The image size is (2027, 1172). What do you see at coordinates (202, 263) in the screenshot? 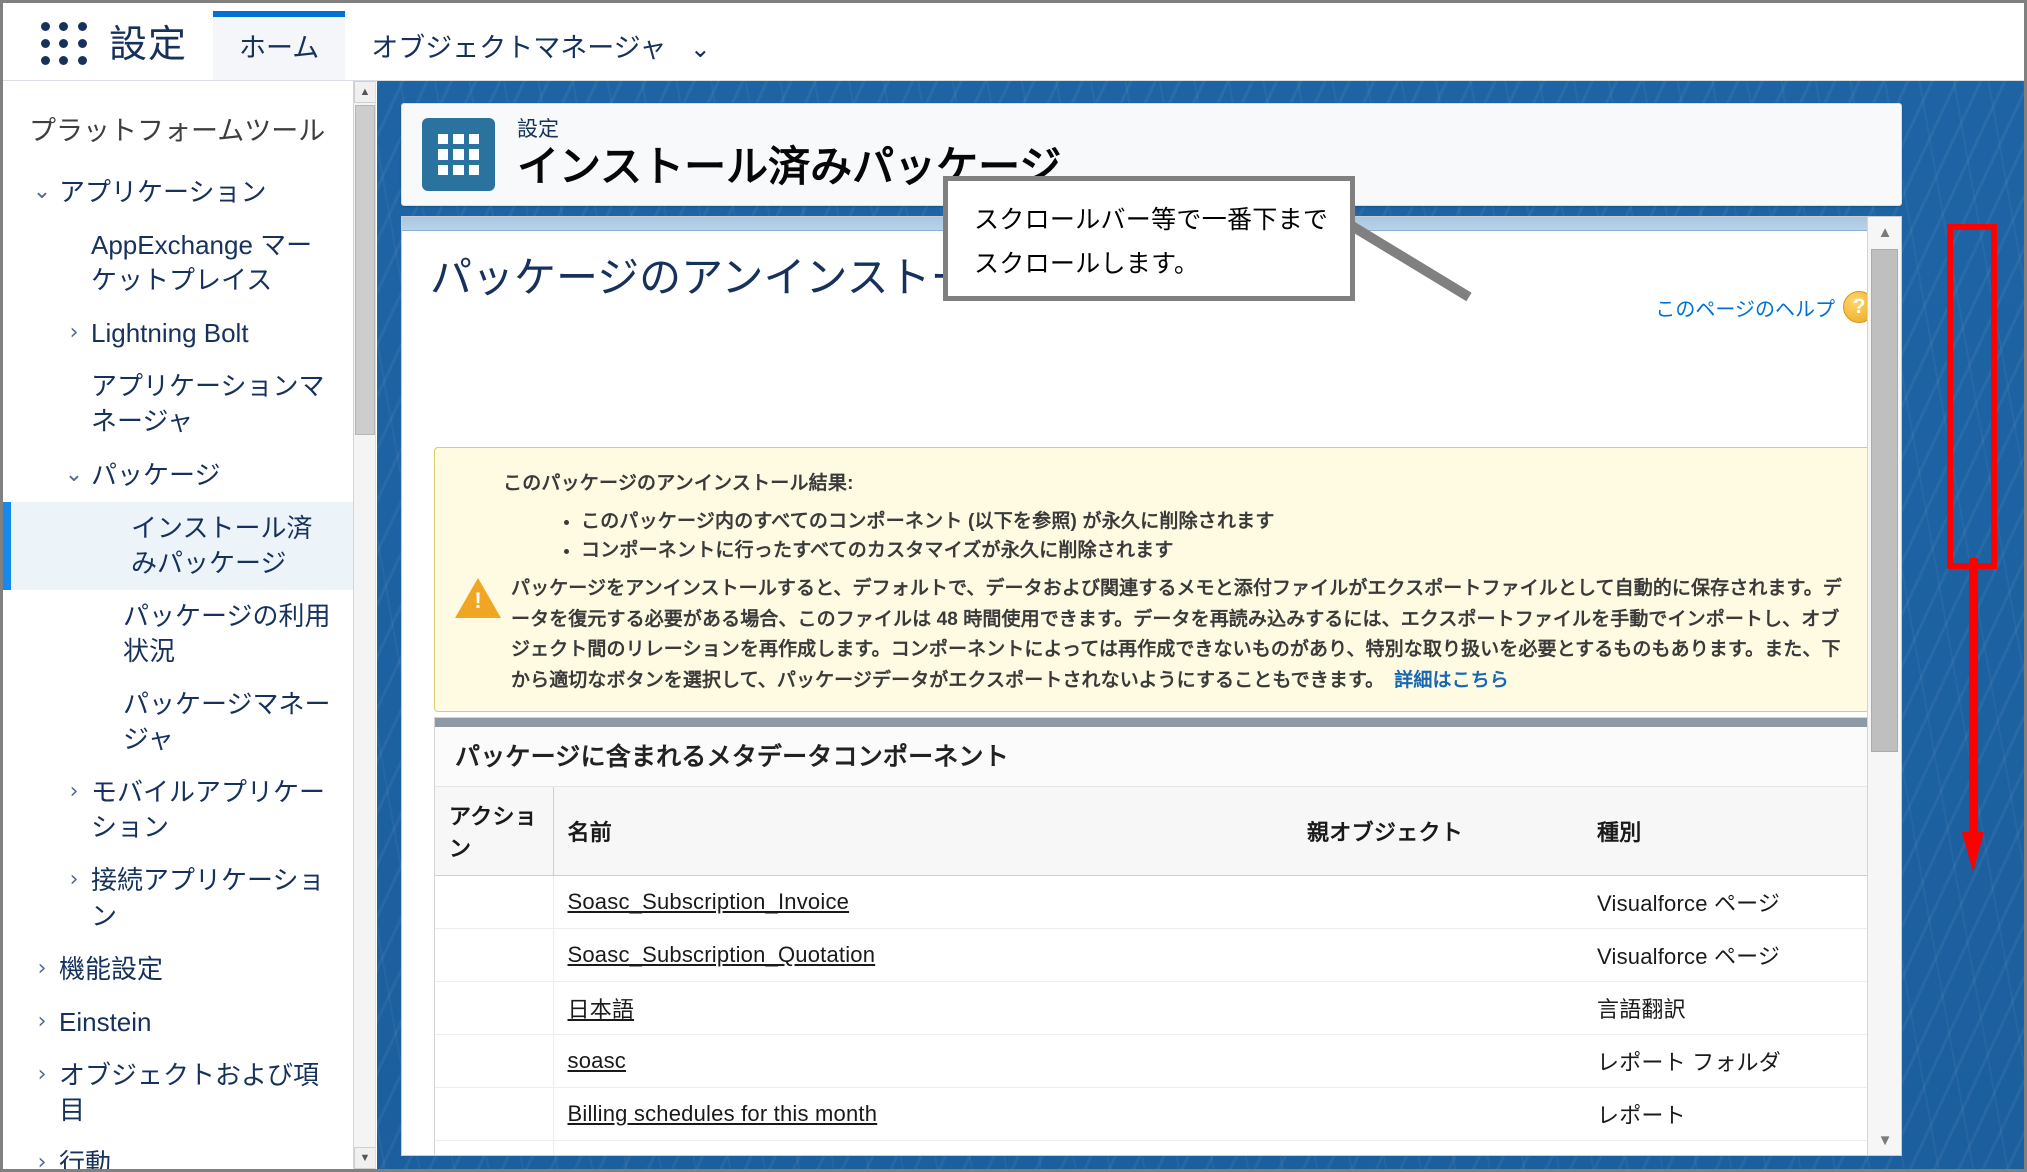
I see `sidebar-item-label: AppExchange マーケットプレイス` at bounding box center [202, 263].